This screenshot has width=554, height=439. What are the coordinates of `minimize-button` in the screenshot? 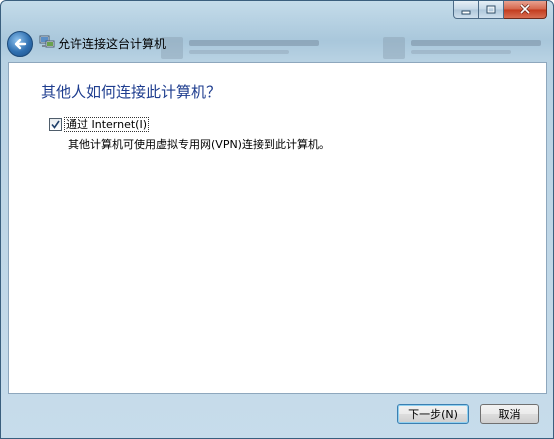 It's located at (466, 10).